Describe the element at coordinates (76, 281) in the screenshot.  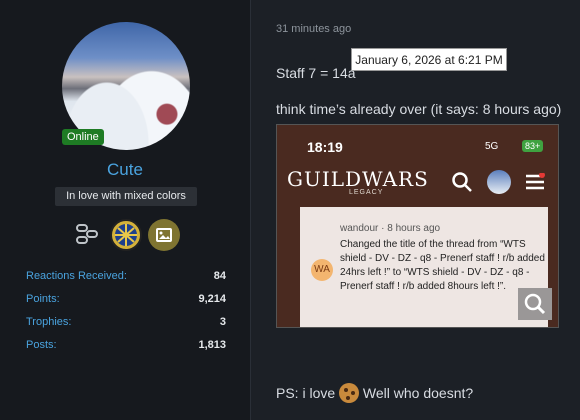
I see `stat-label: Reactions Received:` at that location.